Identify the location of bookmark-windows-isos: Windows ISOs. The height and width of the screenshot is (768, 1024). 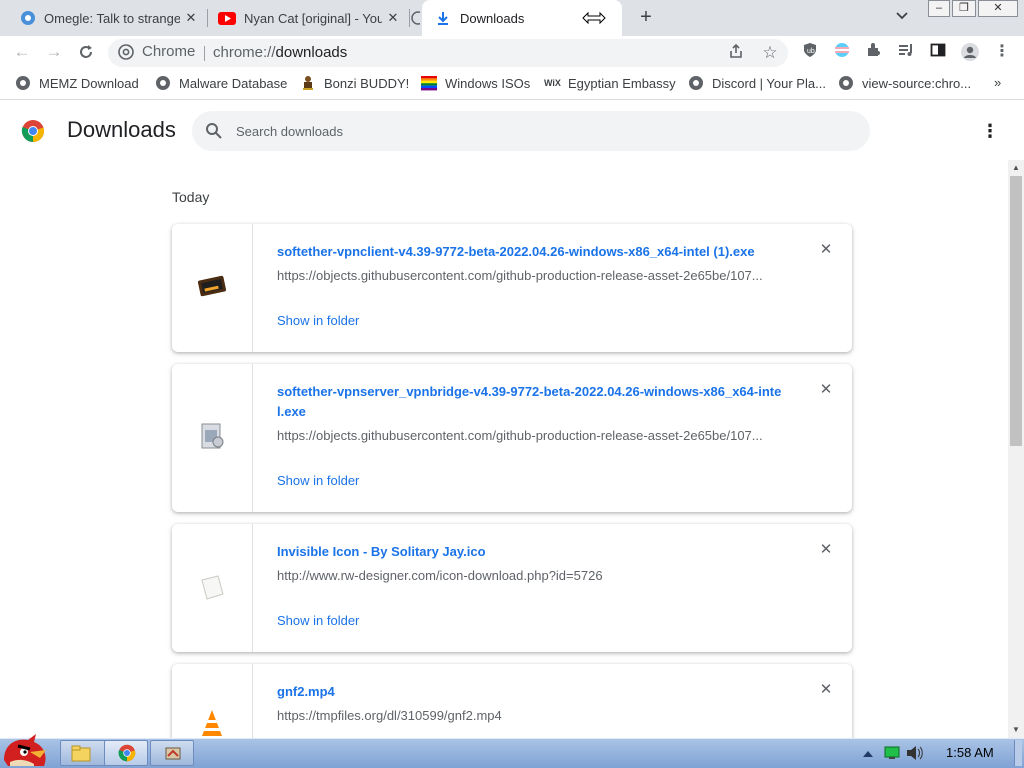
(475, 83).